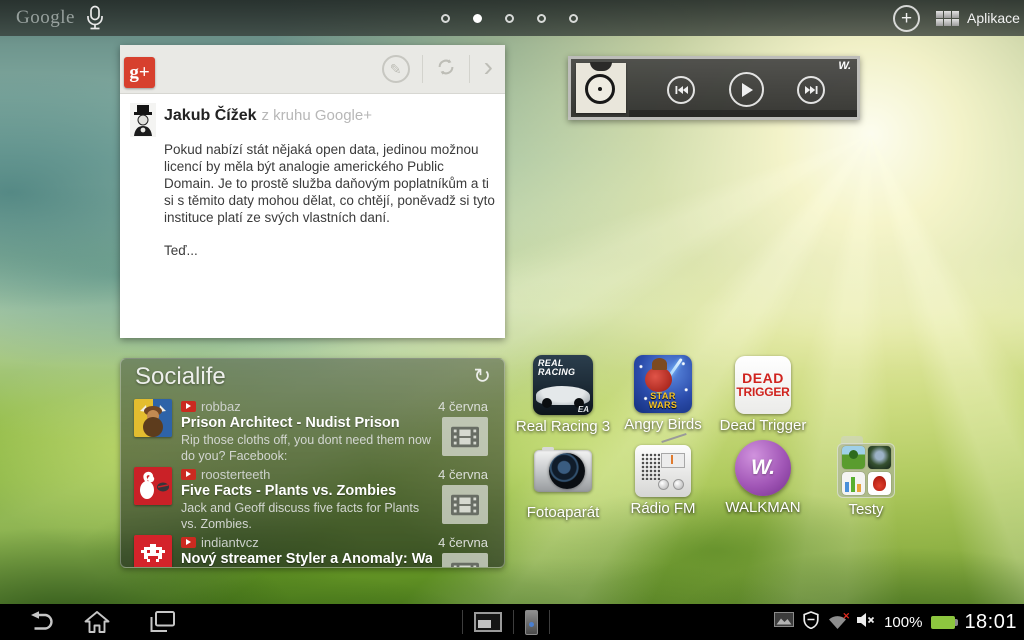 This screenshot has width=1024, height=640. I want to click on mute-icon, so click(865, 622).